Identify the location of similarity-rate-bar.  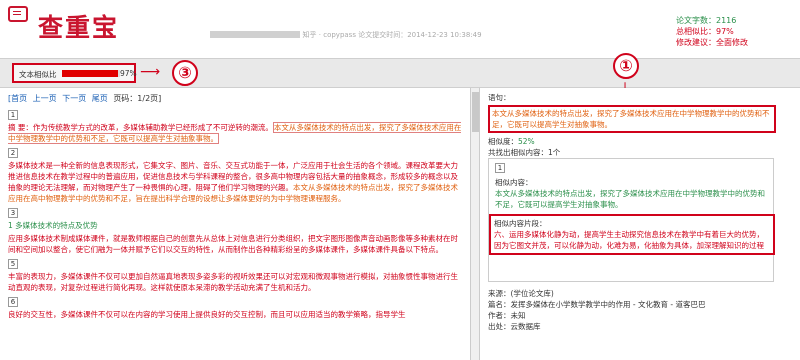
(91, 73).